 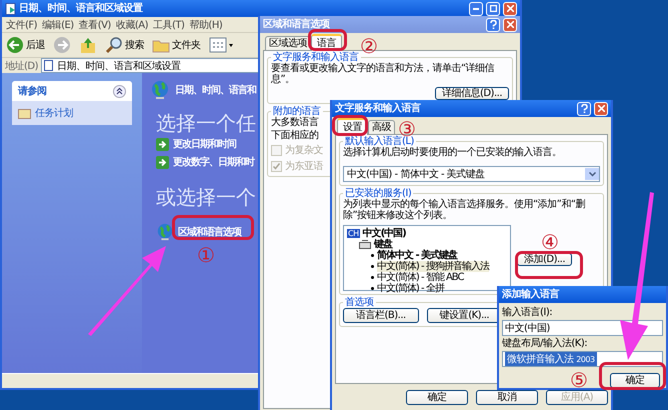 What do you see at coordinates (359, 302) in the screenshot?
I see `group-title: 首选项` at bounding box center [359, 302].